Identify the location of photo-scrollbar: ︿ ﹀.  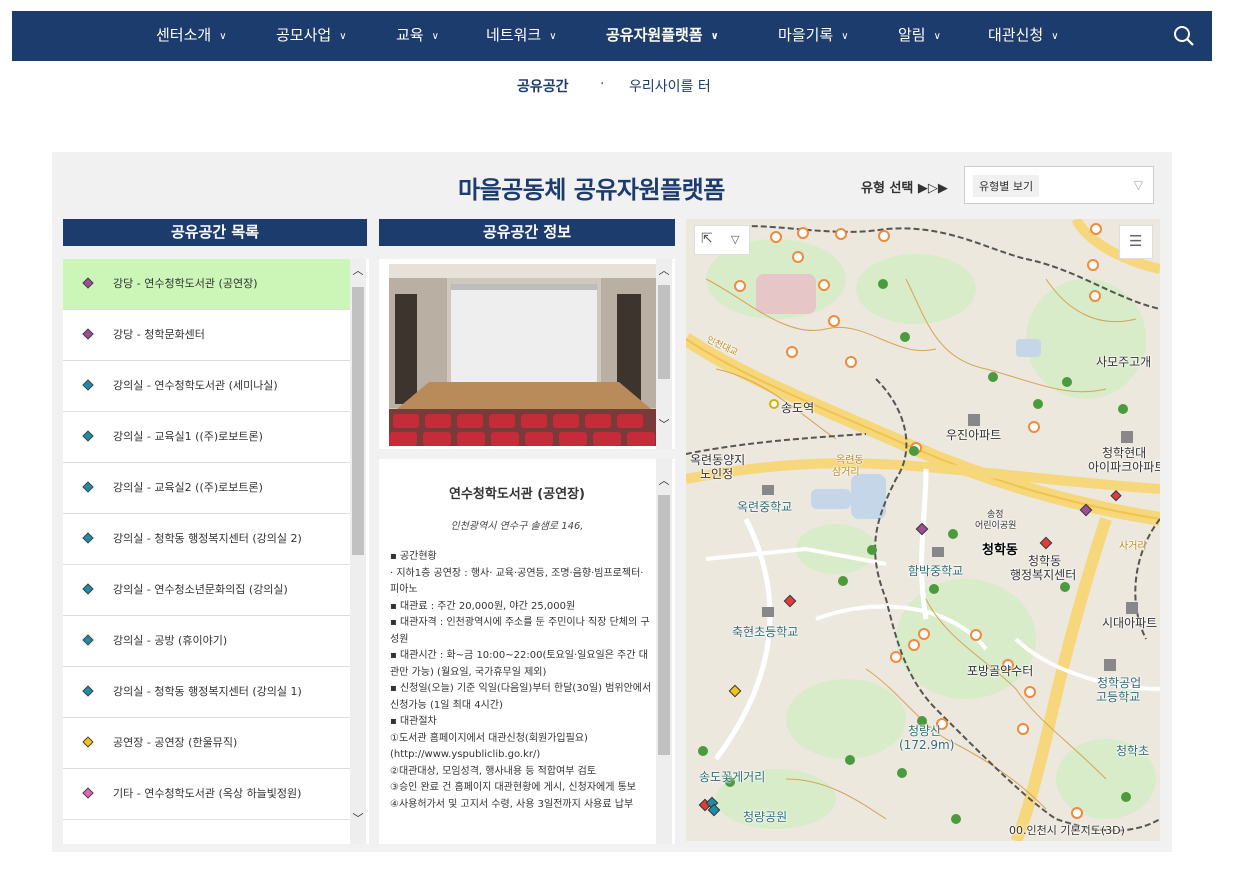
(664, 354).